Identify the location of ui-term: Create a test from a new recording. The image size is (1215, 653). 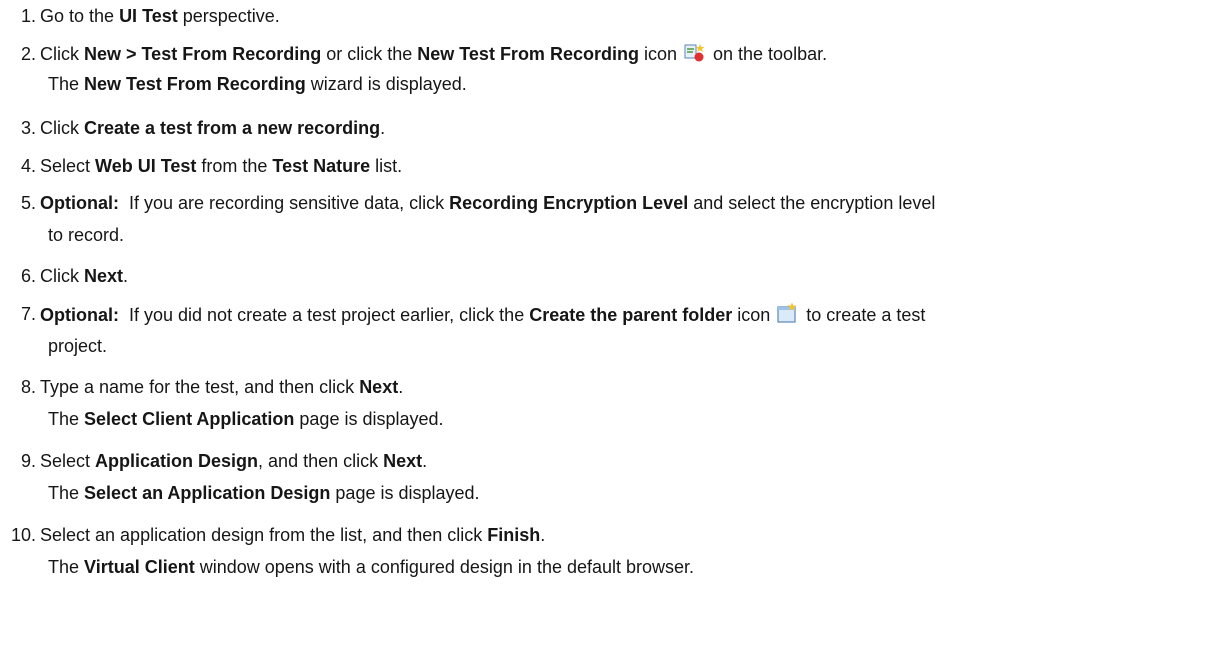
(232, 128).